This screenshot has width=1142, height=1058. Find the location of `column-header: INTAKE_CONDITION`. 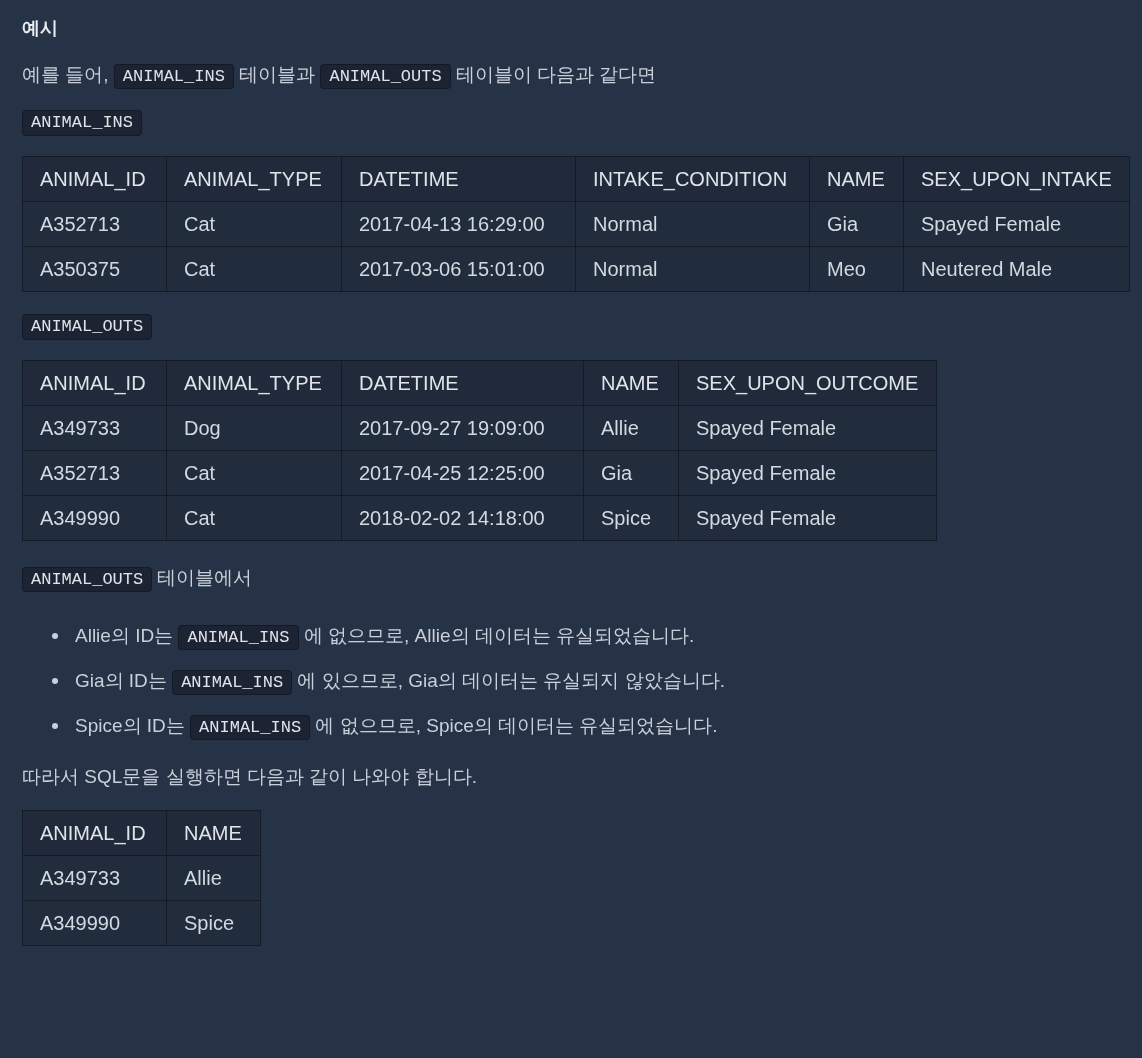

column-header: INTAKE_CONDITION is located at coordinates (692, 179).